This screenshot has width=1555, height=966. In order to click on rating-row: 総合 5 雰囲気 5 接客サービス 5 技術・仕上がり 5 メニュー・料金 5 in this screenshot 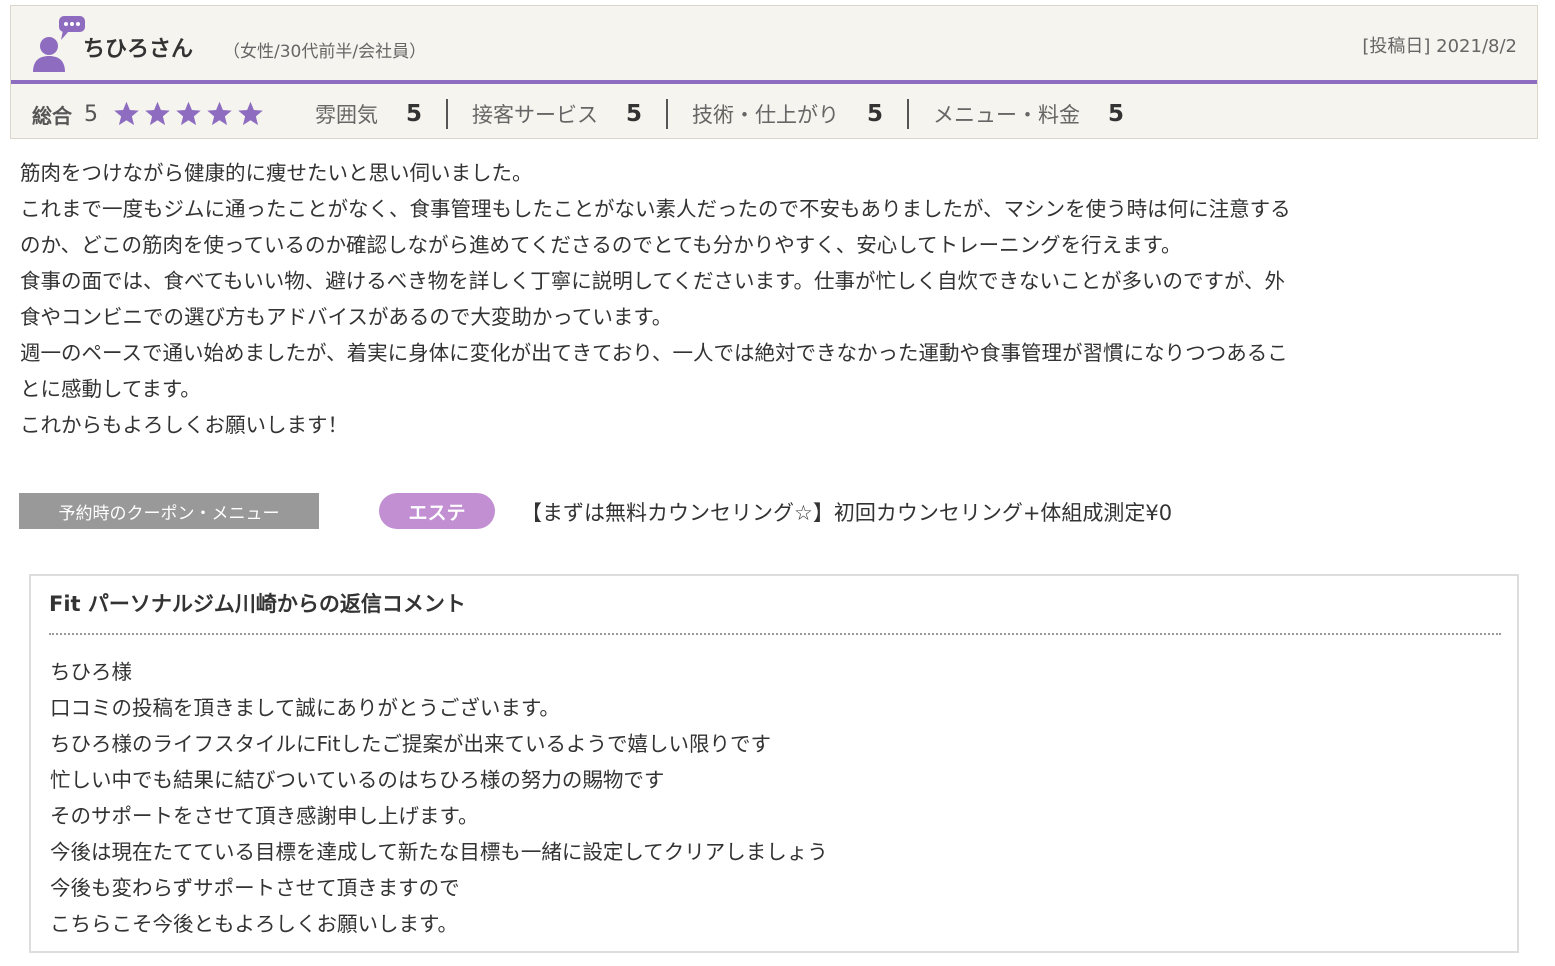, I will do `click(774, 114)`.